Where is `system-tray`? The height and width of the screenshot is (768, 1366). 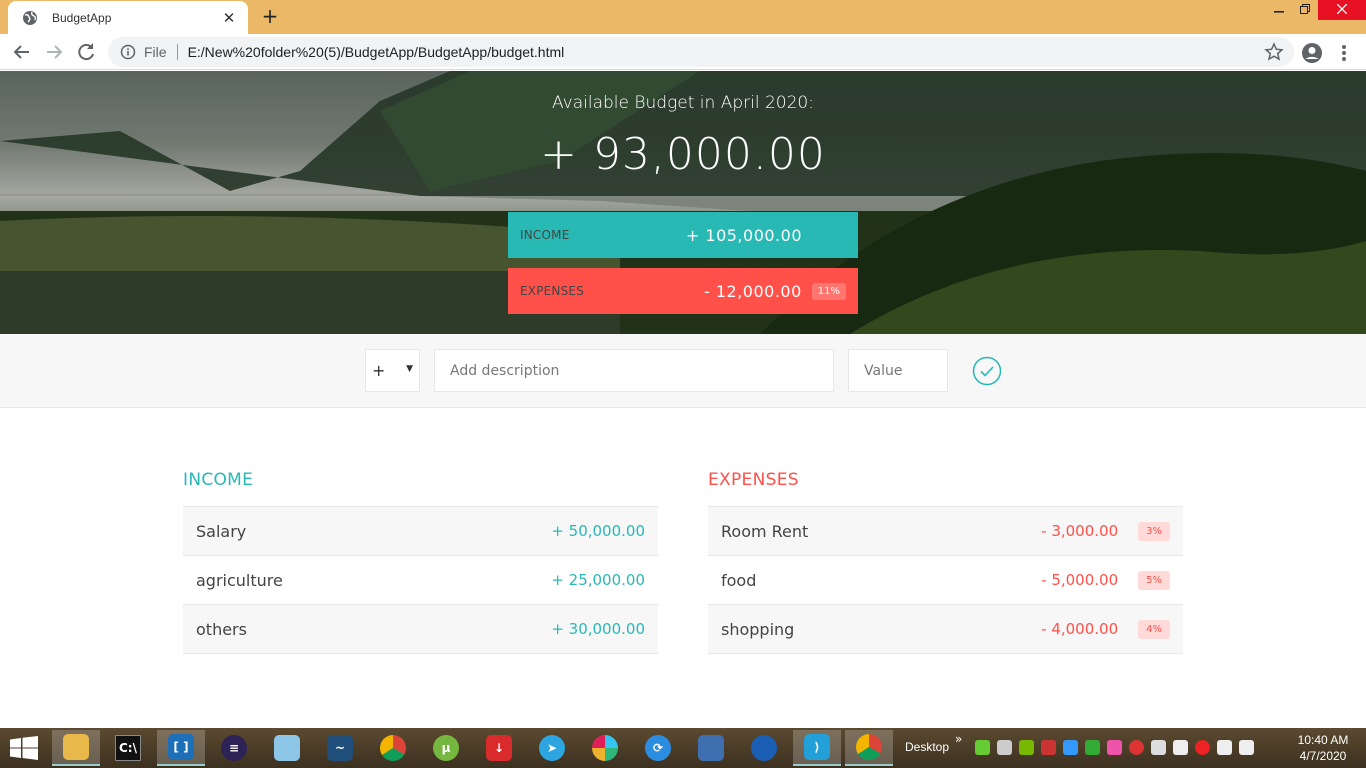
system-tray is located at coordinates (1114, 747).